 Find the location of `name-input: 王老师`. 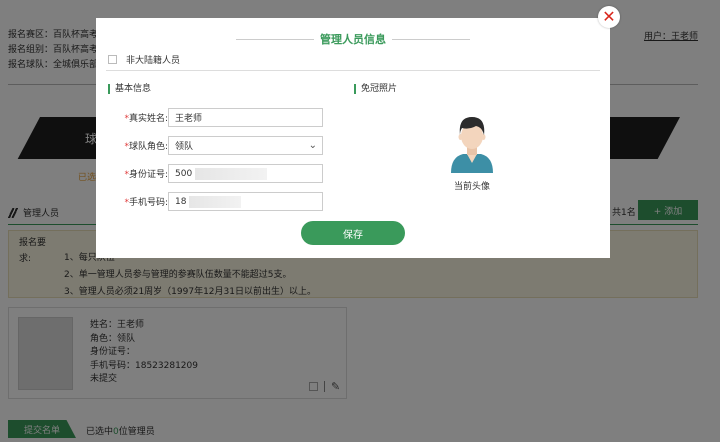

name-input: 王老师 is located at coordinates (245, 117).